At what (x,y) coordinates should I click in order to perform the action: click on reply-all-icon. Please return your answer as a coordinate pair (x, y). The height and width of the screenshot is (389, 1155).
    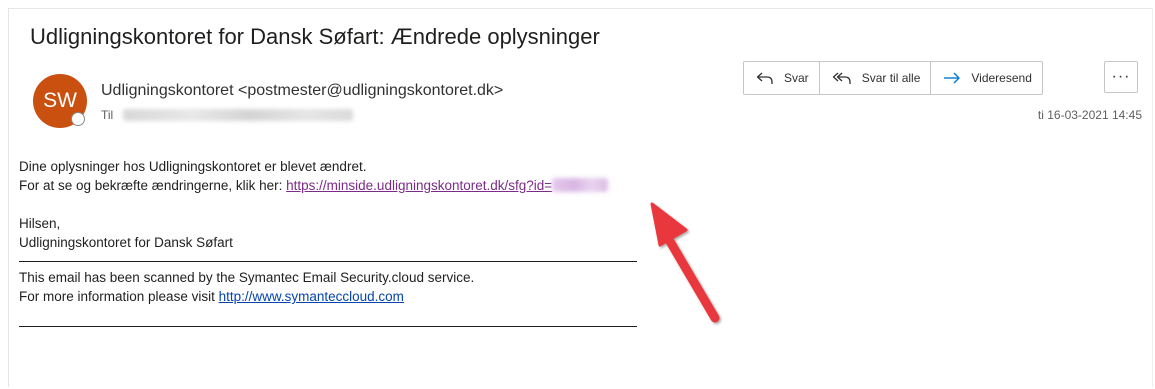
    Looking at the image, I should click on (841, 78).